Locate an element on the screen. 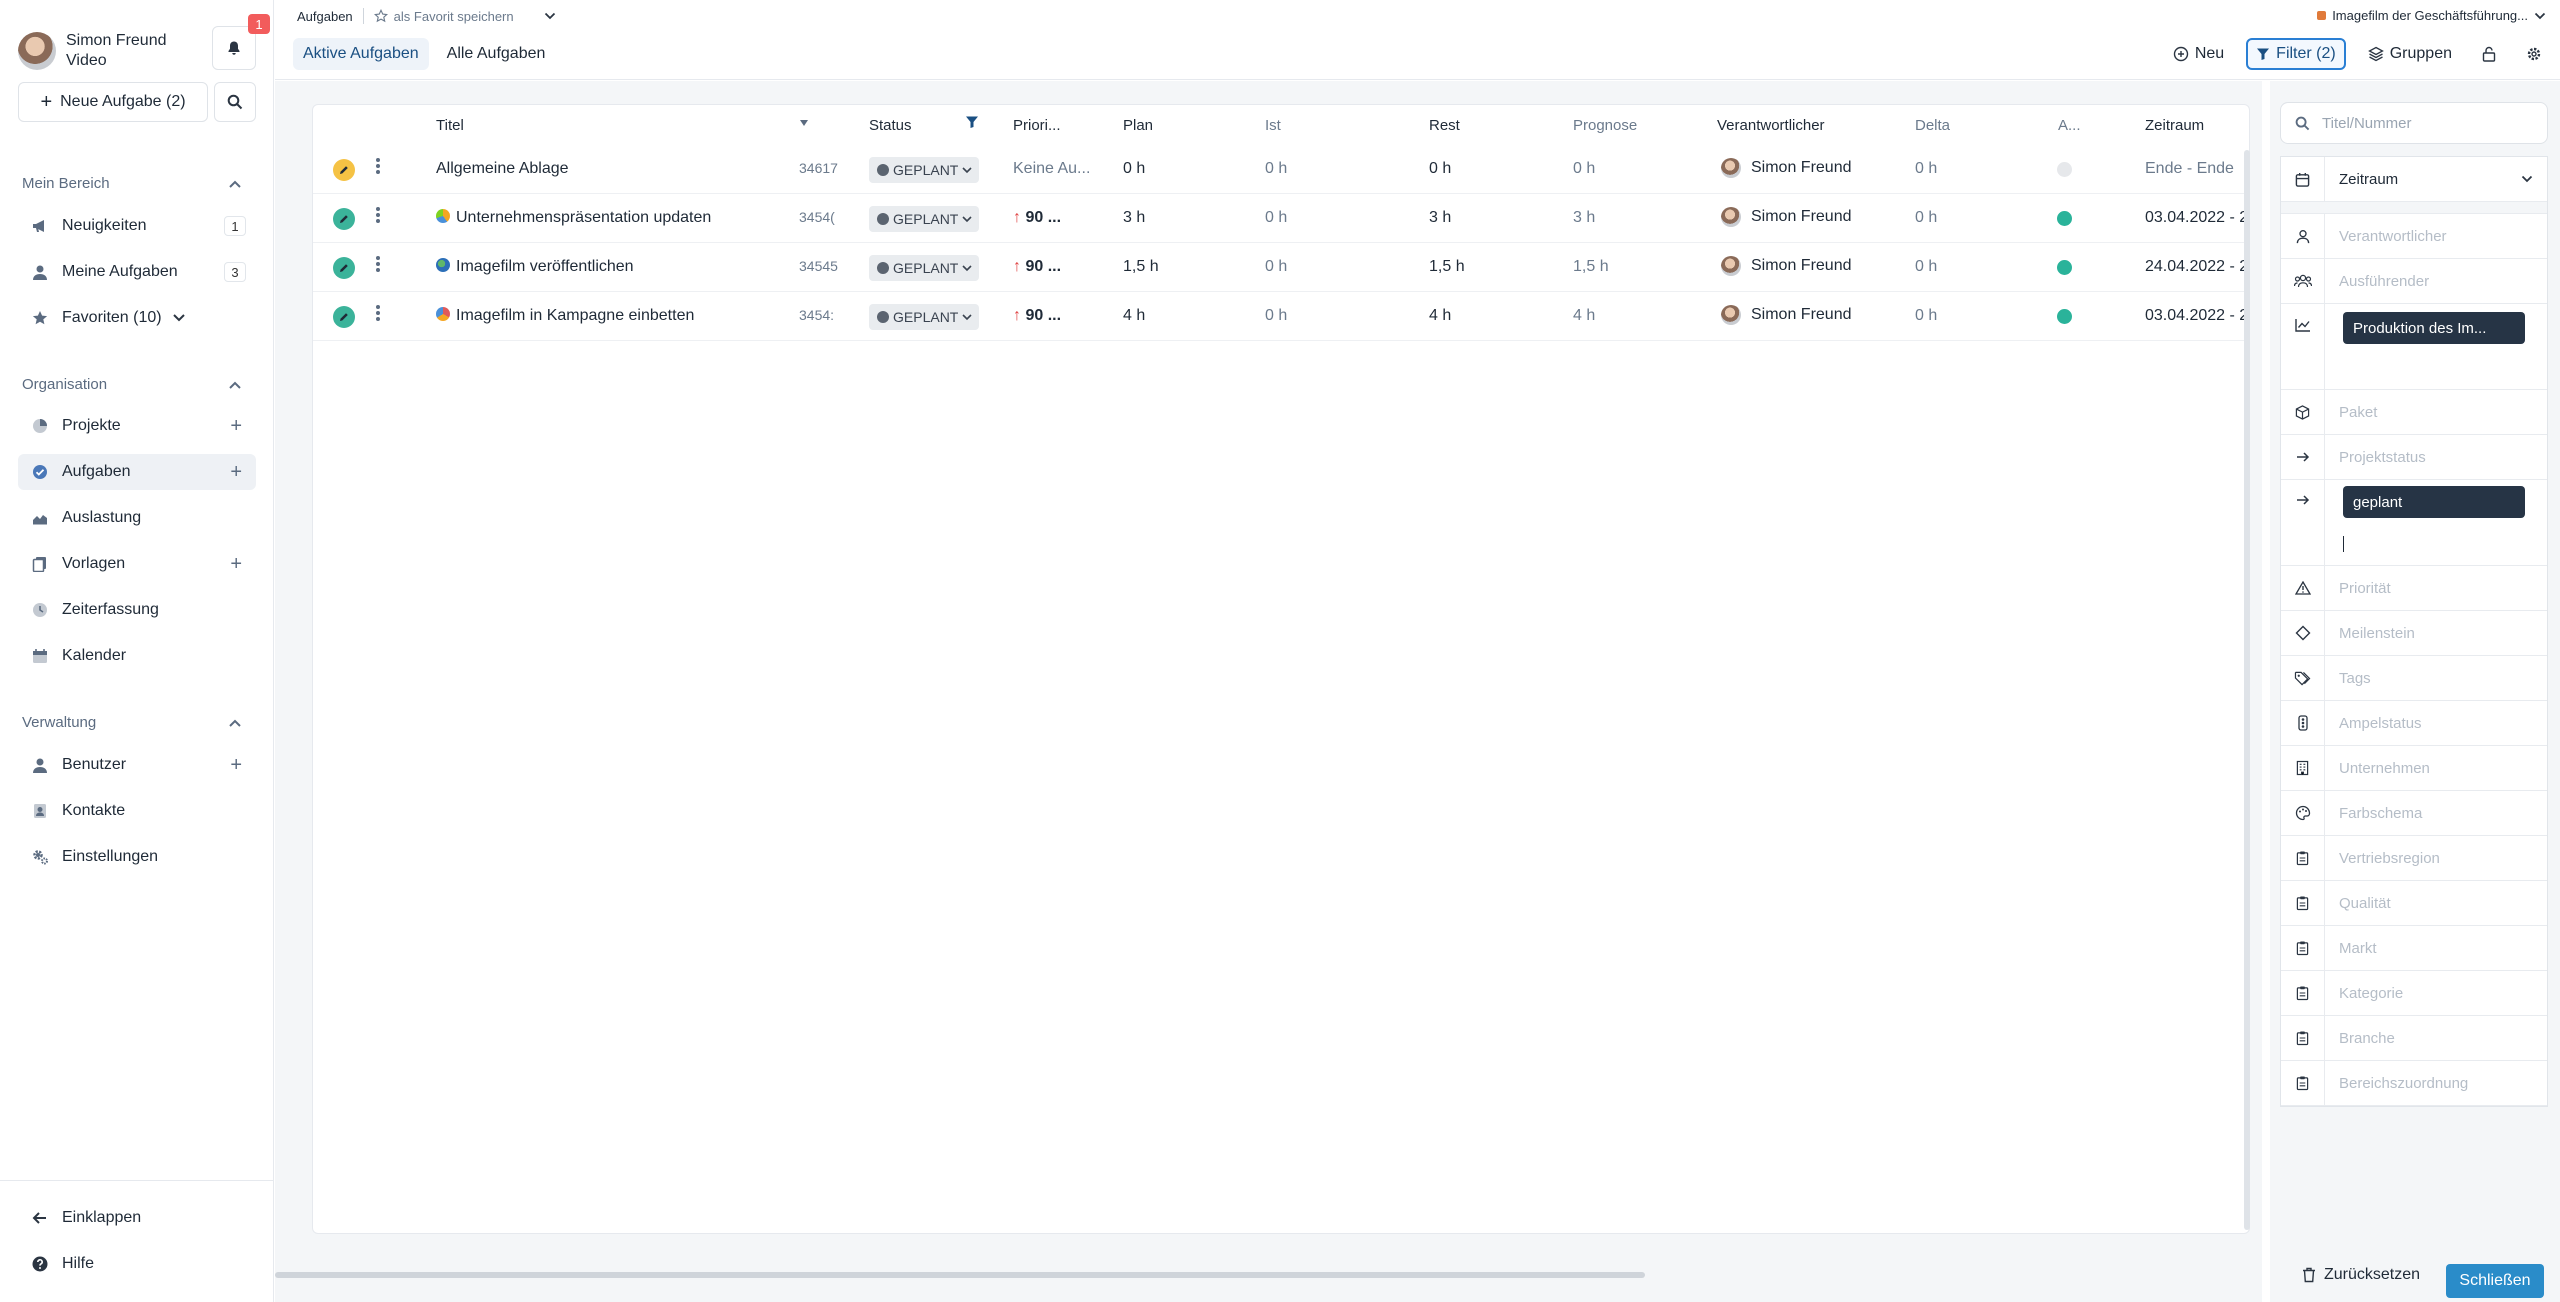 The width and height of the screenshot is (2560, 1302). column-header-status: Status is located at coordinates (890, 125).